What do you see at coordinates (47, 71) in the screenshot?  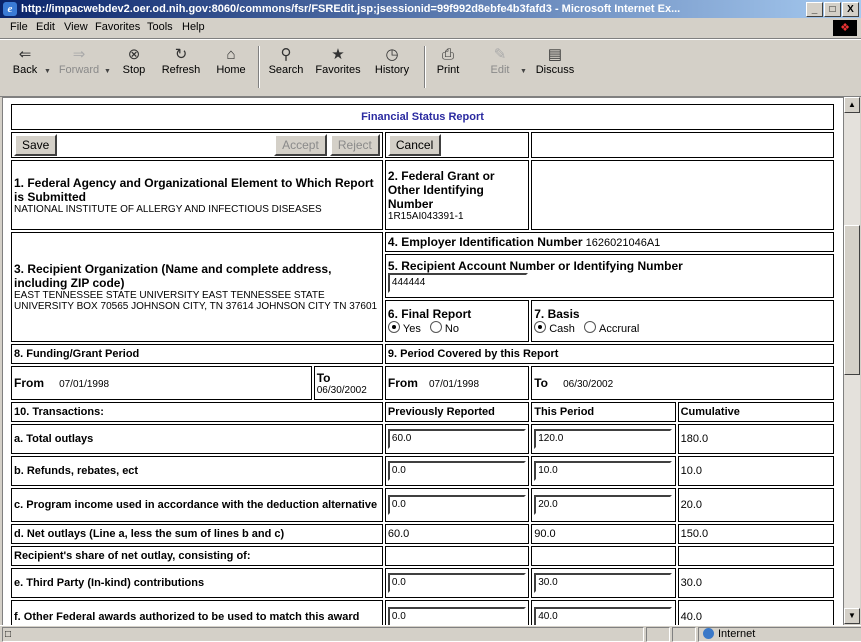 I see `back-dropdown-icon: ▼` at bounding box center [47, 71].